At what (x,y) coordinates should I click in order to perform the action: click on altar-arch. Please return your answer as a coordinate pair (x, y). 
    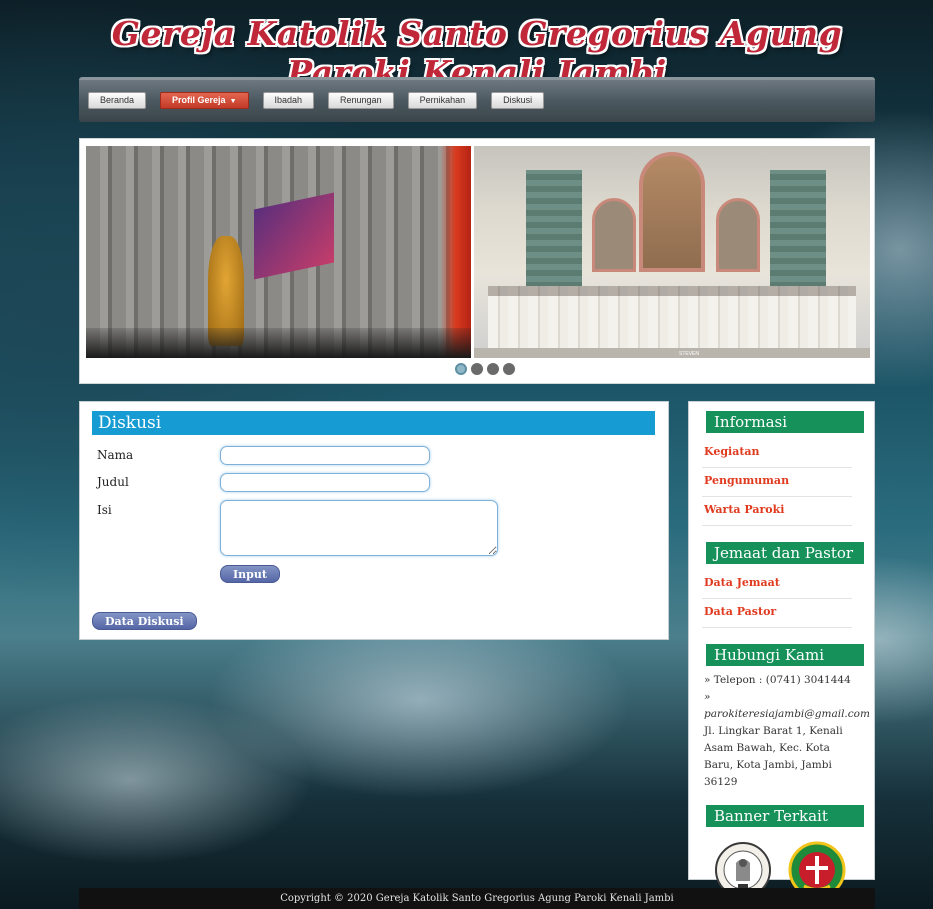
    Looking at the image, I should click on (672, 212).